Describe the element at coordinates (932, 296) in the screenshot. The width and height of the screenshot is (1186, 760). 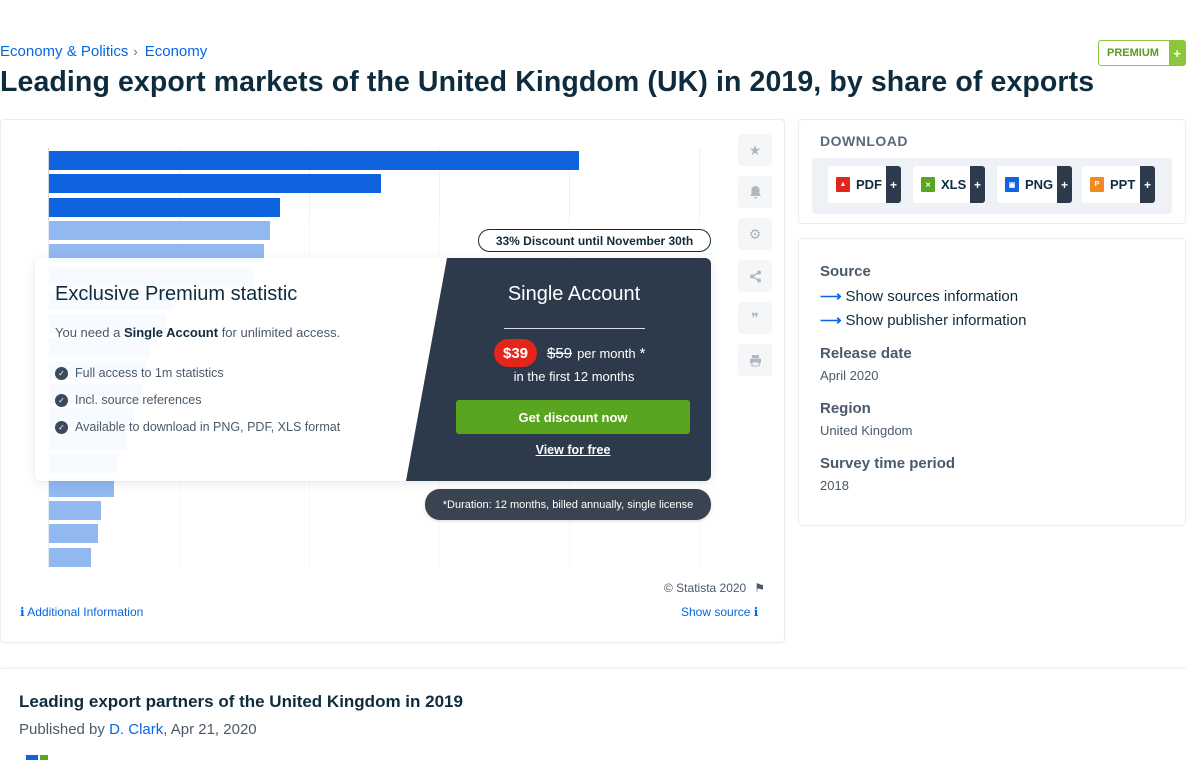
I see `show-sources-label: Show sources information` at that location.